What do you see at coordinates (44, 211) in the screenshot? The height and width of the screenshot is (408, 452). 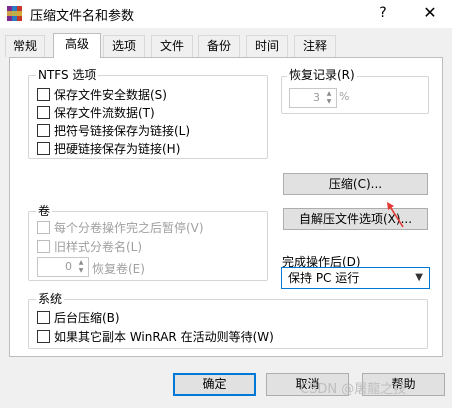 I see `volume-group-title: 卷` at bounding box center [44, 211].